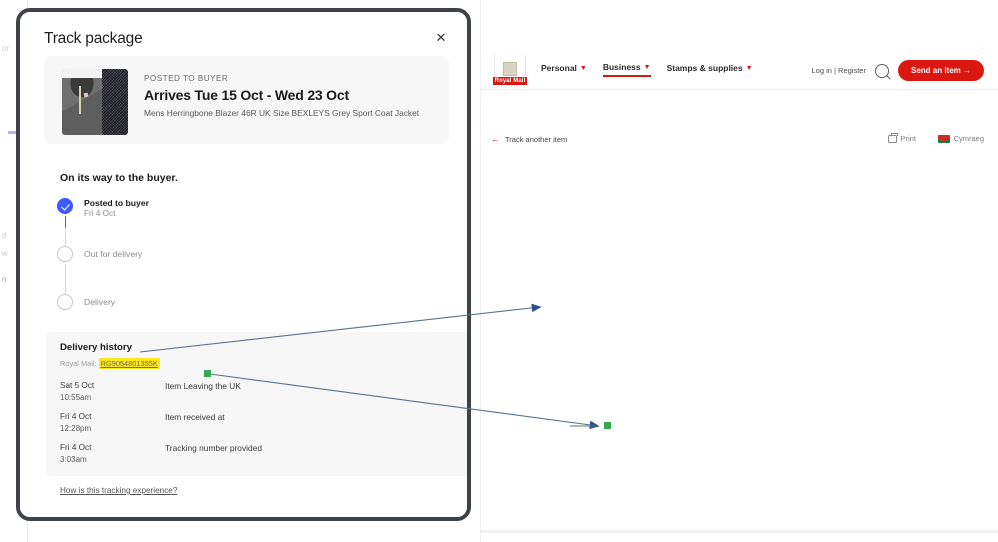 The height and width of the screenshot is (542, 998). What do you see at coordinates (940, 70) in the screenshot?
I see `send-an-item-button: Send an item →` at bounding box center [940, 70].